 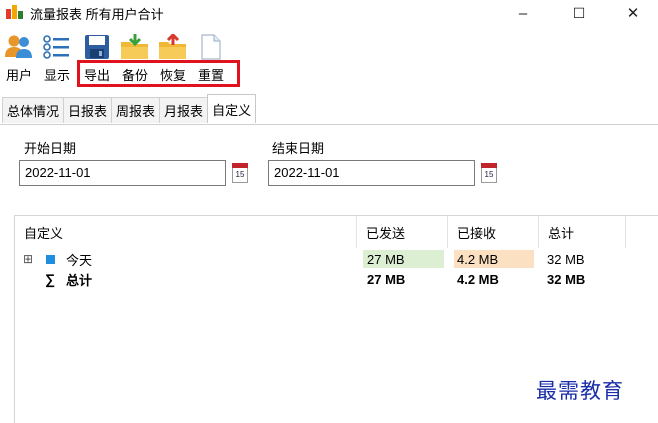 I want to click on minimize-button: –, so click(x=523, y=13).